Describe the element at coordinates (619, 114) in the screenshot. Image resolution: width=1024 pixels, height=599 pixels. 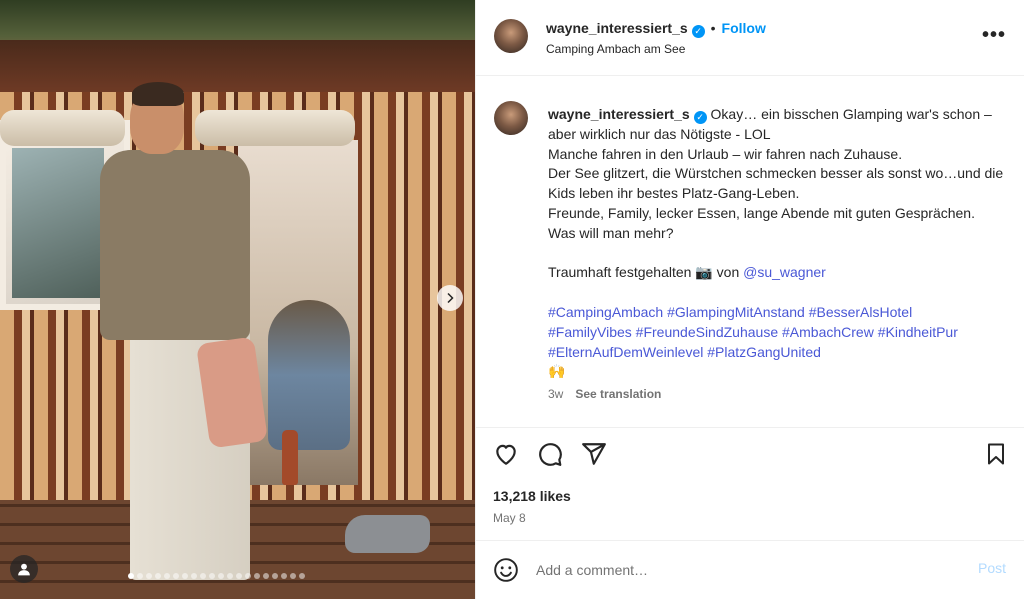
I see `caption-username: wayne_interessiert_s` at that location.